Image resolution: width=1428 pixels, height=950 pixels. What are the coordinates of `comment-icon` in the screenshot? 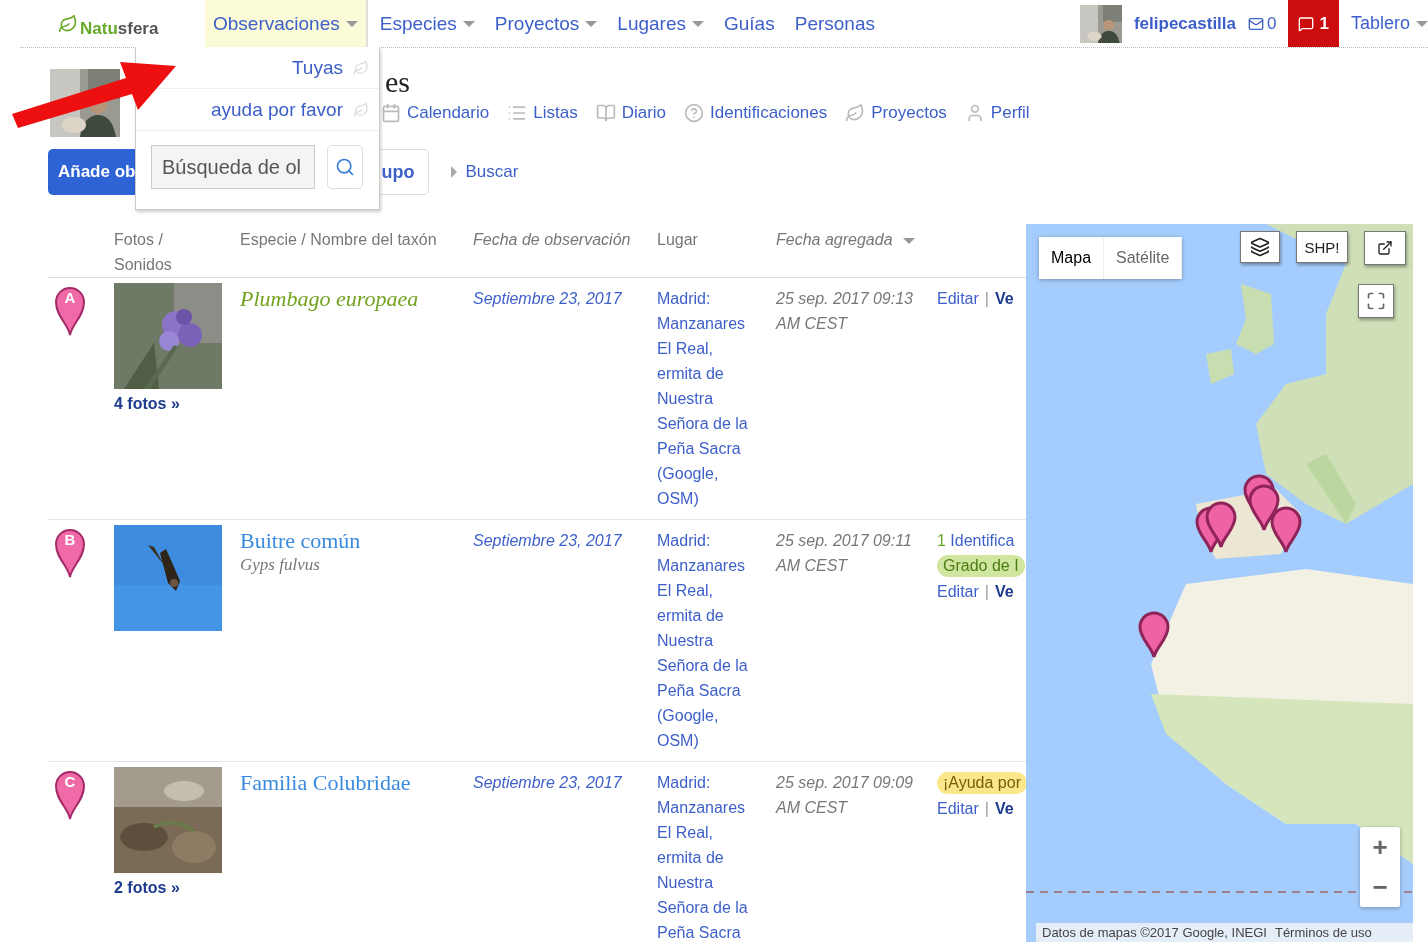 It's located at (1306, 23).